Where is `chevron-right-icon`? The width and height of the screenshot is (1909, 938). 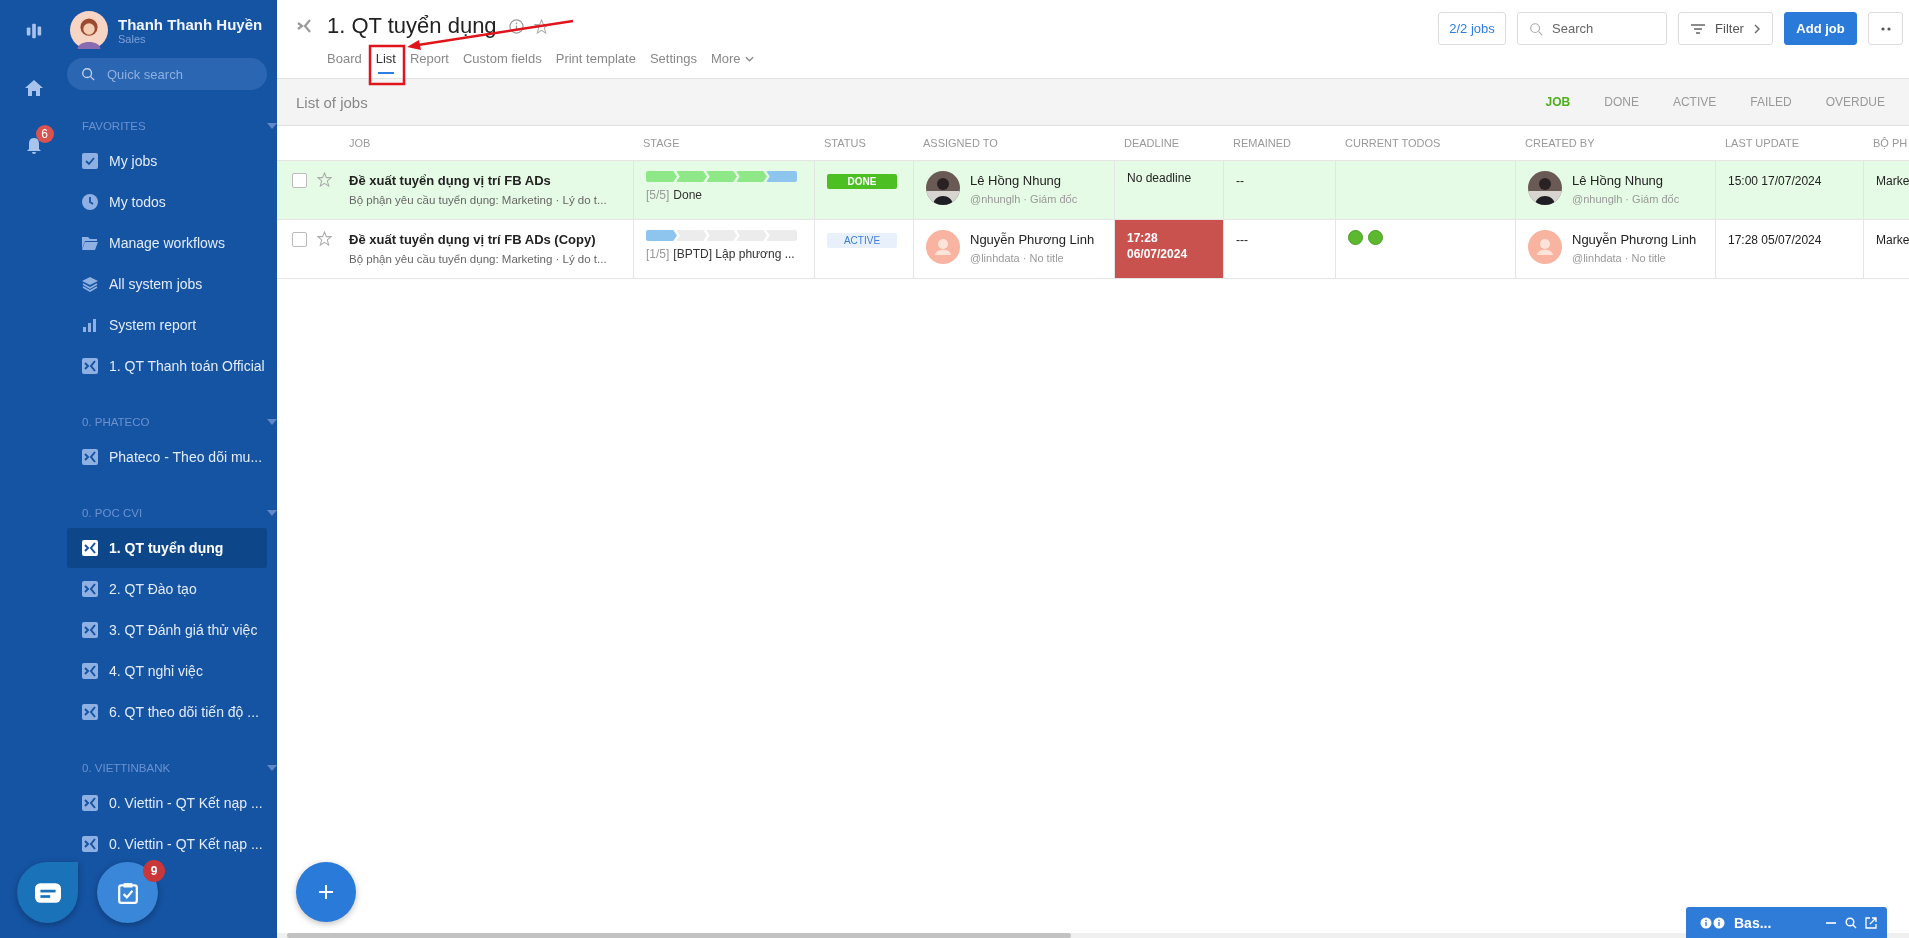 chevron-right-icon is located at coordinates (1756, 28).